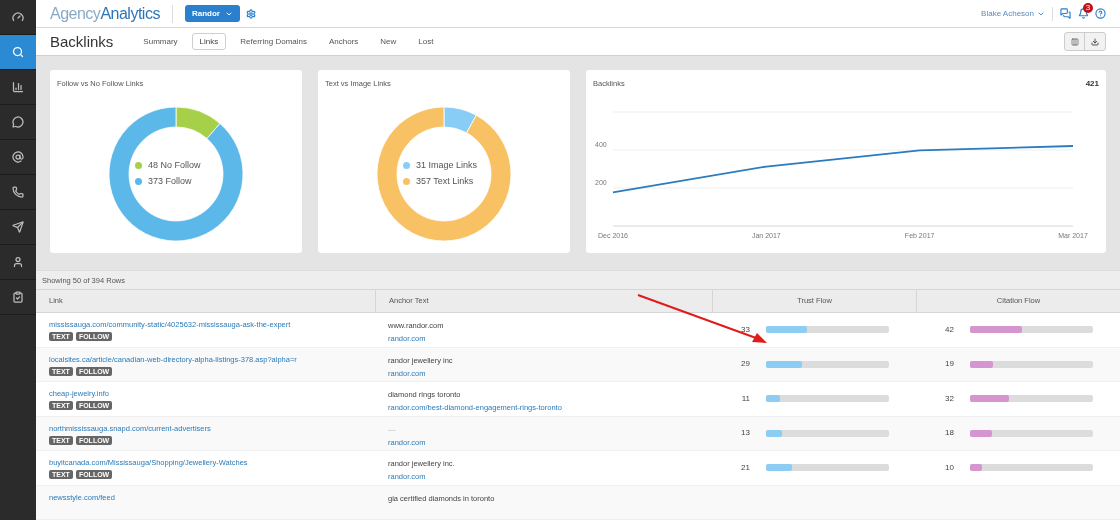 This screenshot has width=1120, height=520. Describe the element at coordinates (105, 13) in the screenshot. I see `logo: AgencyAnalytics` at that location.